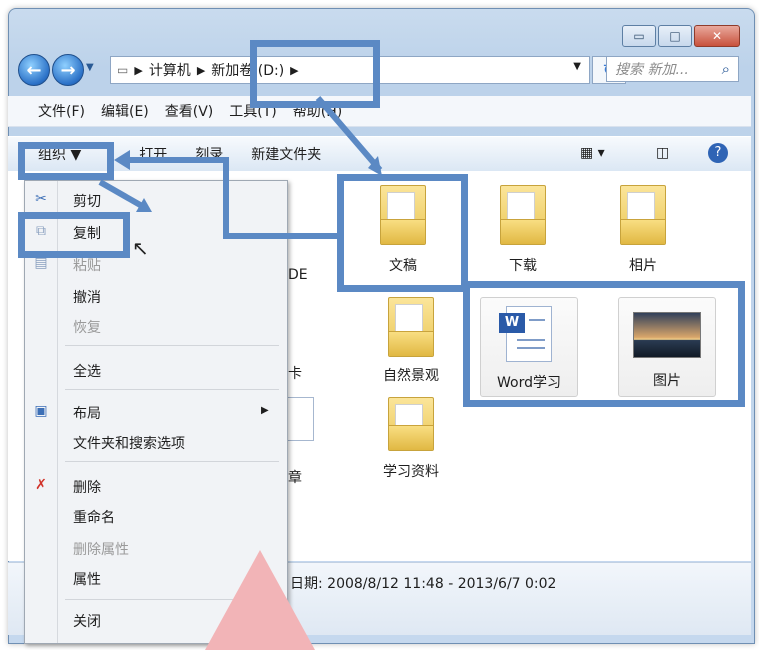 This screenshot has height=650, width=759. I want to click on arrow-head, so click(122, 160).